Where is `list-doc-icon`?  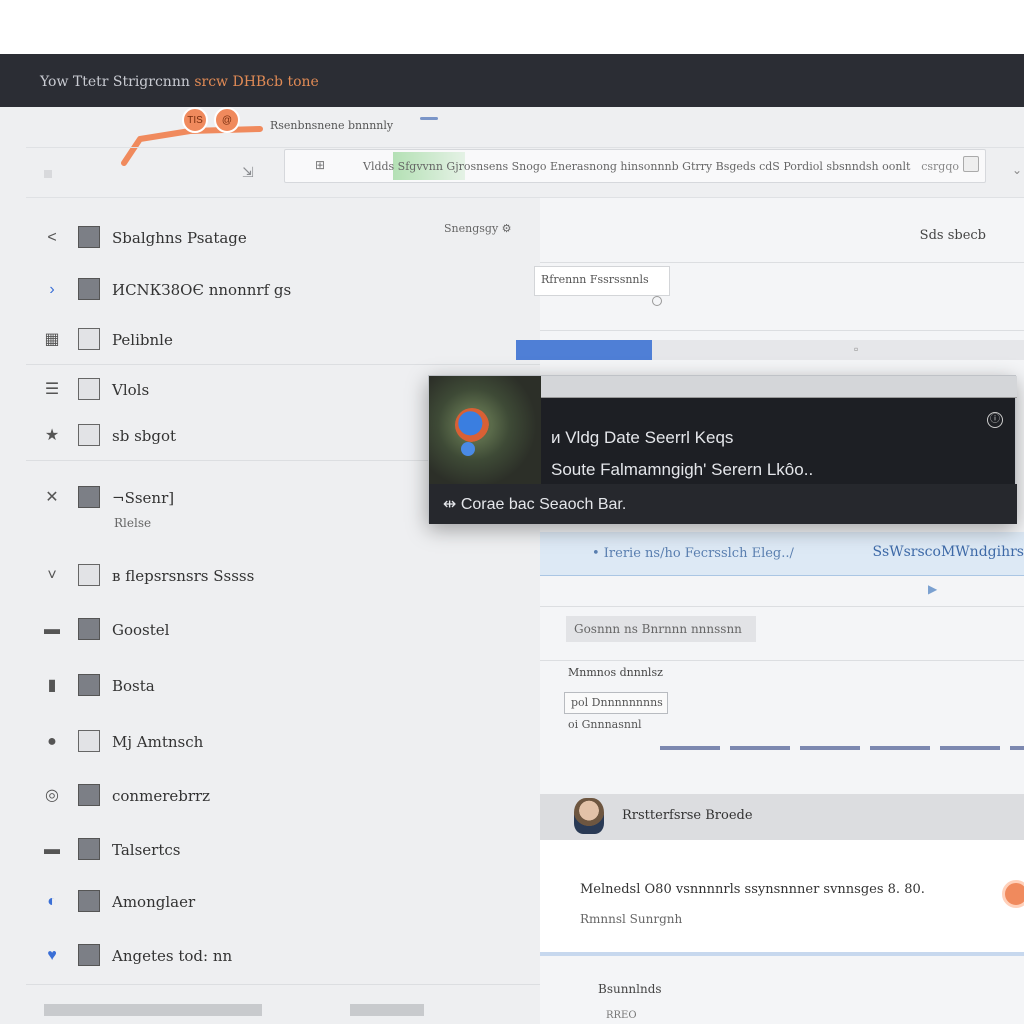
list-doc-icon is located at coordinates (89, 389).